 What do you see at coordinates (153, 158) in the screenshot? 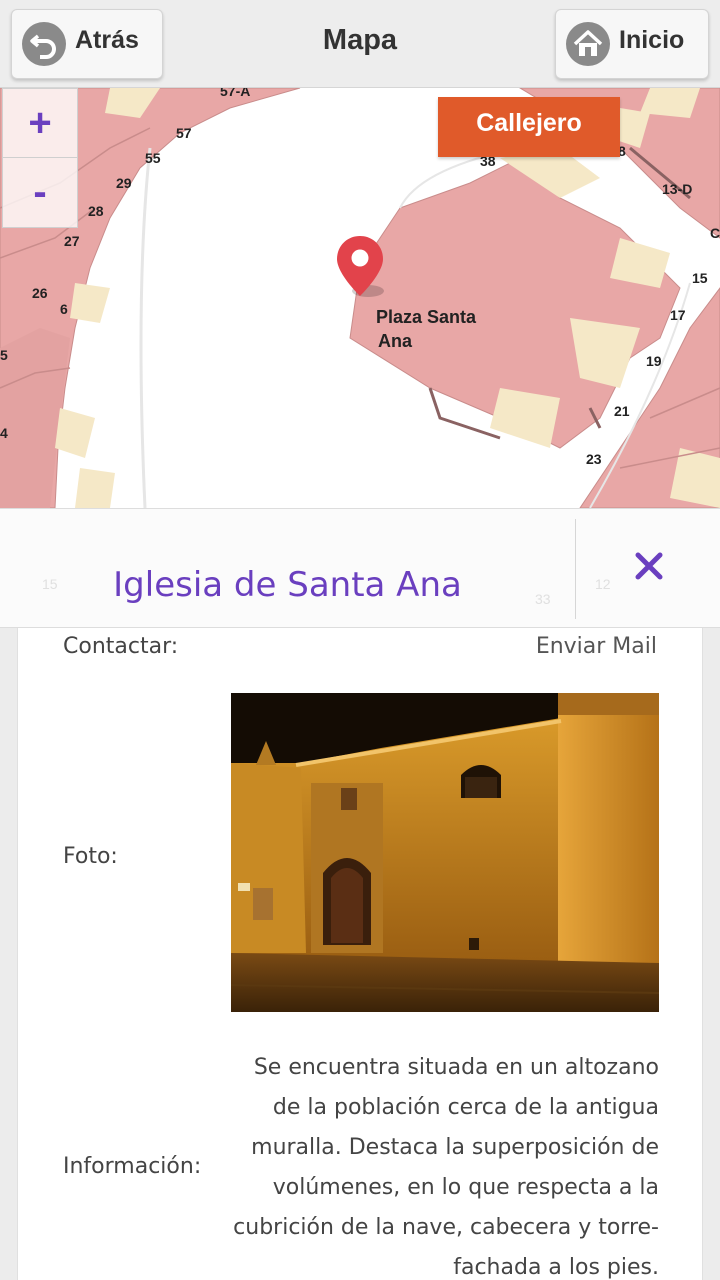
I see `house-number: 55` at bounding box center [153, 158].